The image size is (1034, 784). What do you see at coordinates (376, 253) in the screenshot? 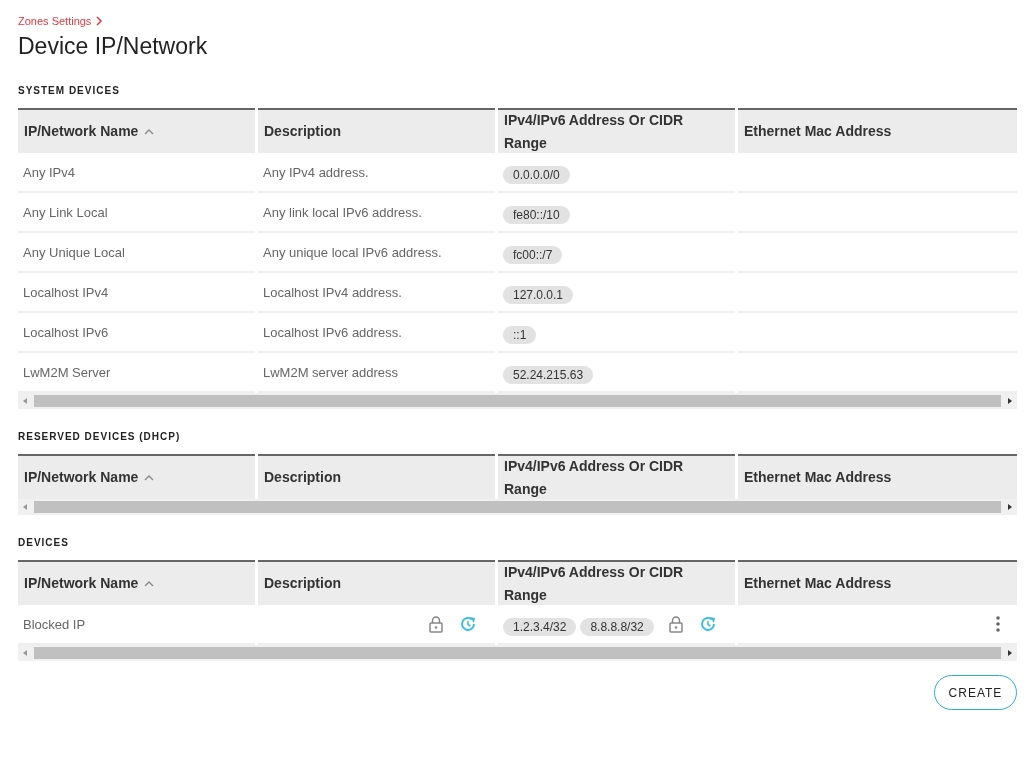
I see `table-cell: Any unique local IPv6 address.` at bounding box center [376, 253].